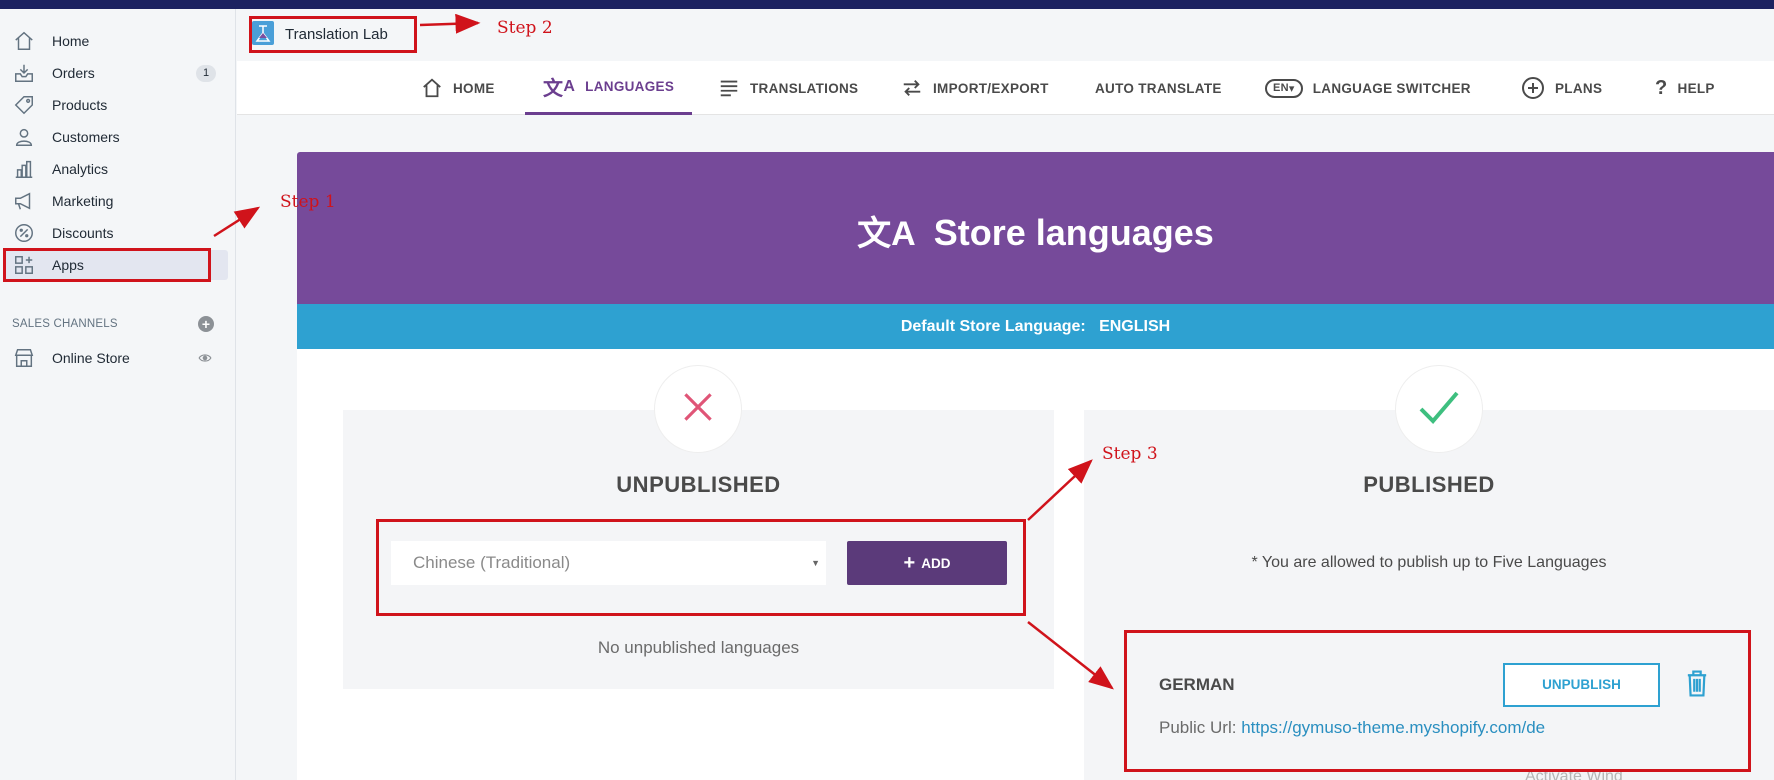 The height and width of the screenshot is (780, 1774). What do you see at coordinates (887, 4) in the screenshot?
I see `top-bar` at bounding box center [887, 4].